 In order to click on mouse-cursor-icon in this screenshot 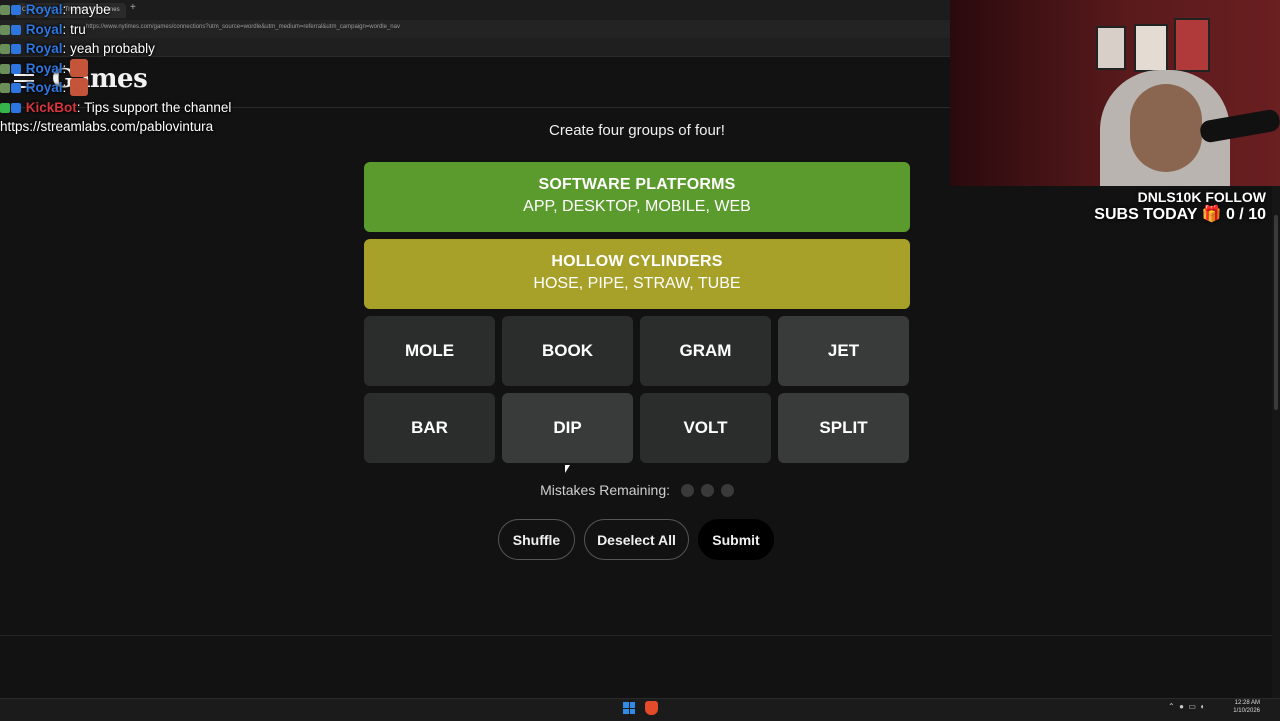, I will do `click(567, 469)`.